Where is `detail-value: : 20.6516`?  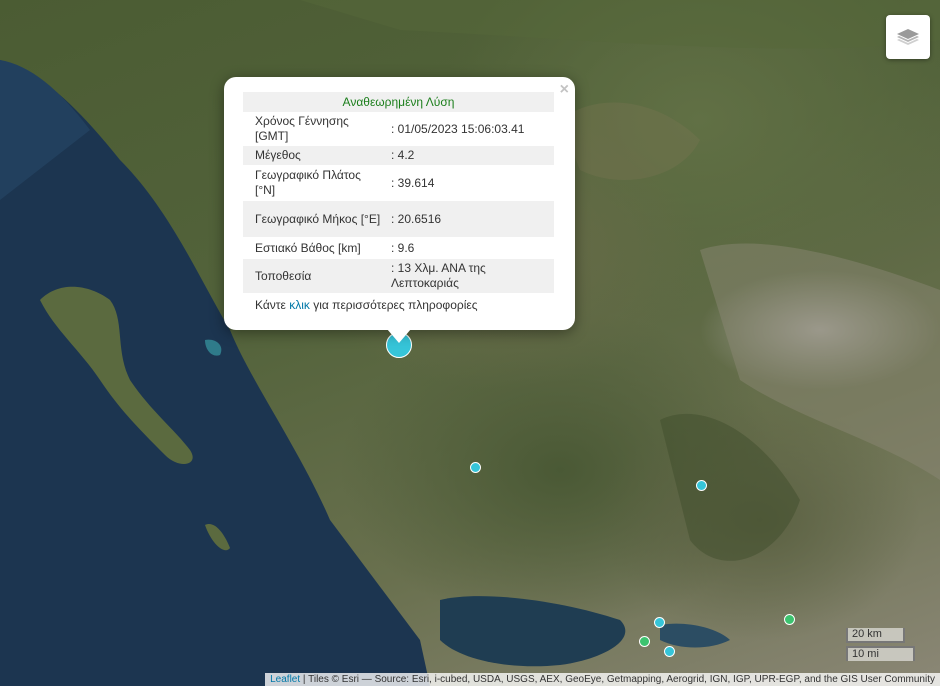
detail-value: : 20.6516 is located at coordinates (470, 219).